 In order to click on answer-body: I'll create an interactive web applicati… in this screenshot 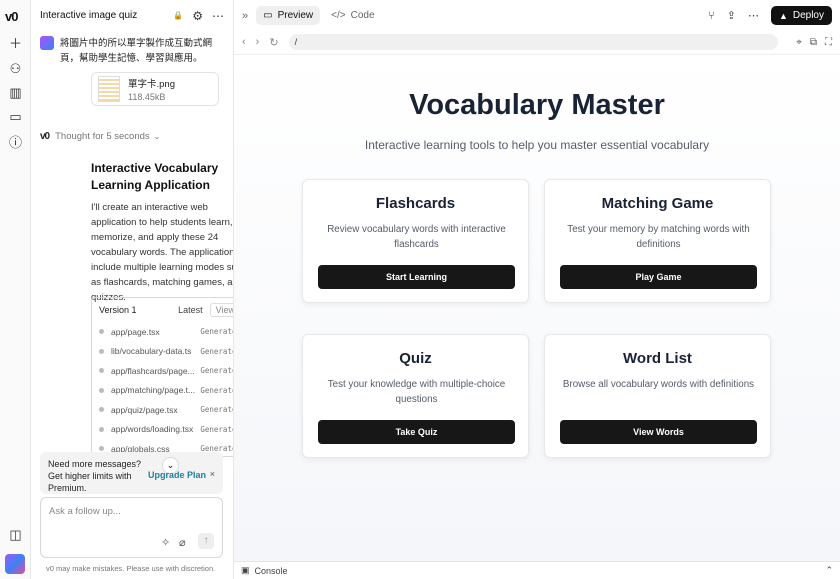, I will do `click(162, 252)`.